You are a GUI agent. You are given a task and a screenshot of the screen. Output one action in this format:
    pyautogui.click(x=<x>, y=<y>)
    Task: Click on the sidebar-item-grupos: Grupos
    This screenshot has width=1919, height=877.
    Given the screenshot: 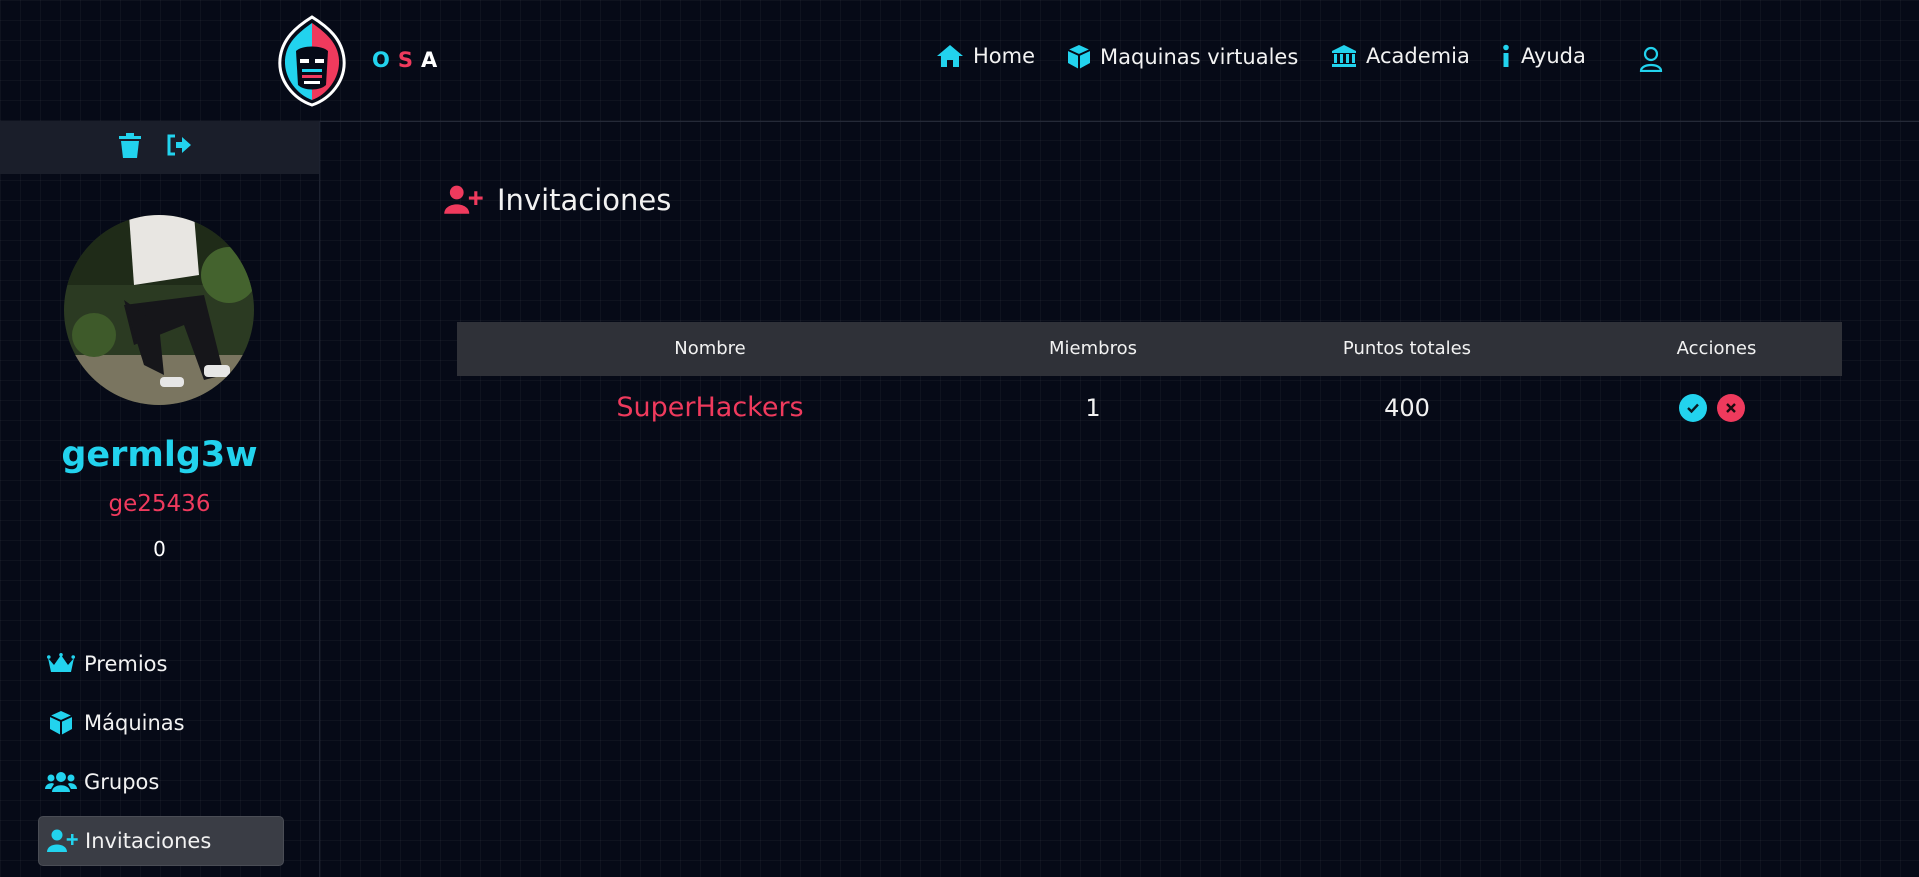 What is the action you would take?
    pyautogui.click(x=160, y=782)
    